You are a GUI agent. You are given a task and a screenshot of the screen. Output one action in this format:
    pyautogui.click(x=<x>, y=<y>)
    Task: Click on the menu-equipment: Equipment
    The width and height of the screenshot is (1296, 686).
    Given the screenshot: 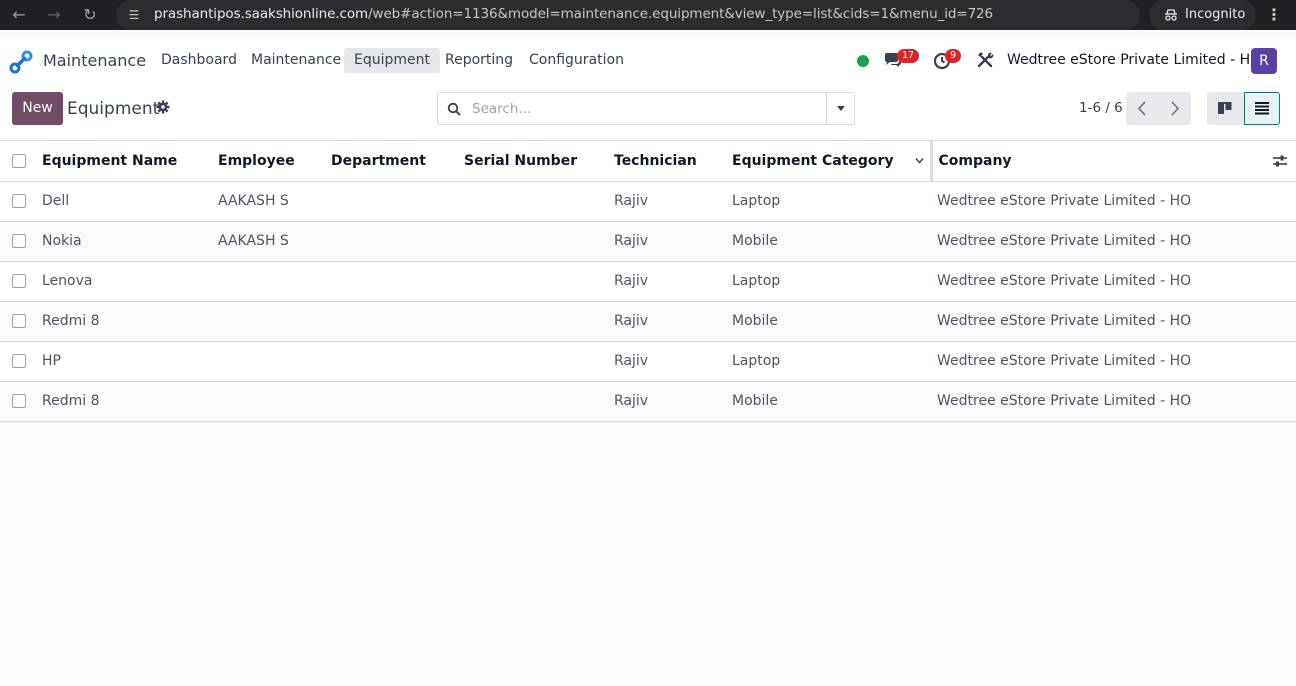 What is the action you would take?
    pyautogui.click(x=392, y=60)
    